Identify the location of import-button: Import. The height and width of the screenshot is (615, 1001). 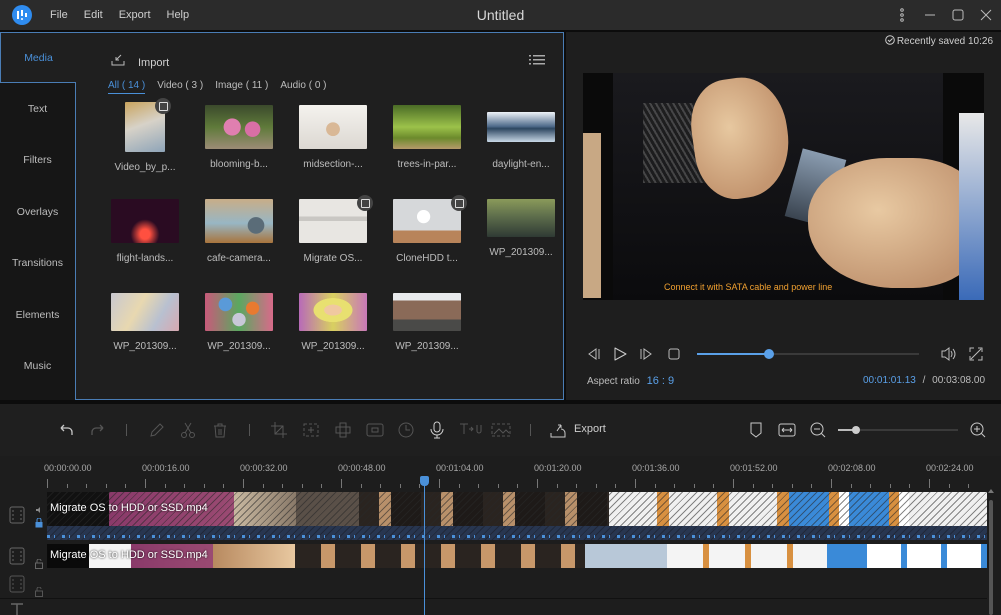
(139, 62).